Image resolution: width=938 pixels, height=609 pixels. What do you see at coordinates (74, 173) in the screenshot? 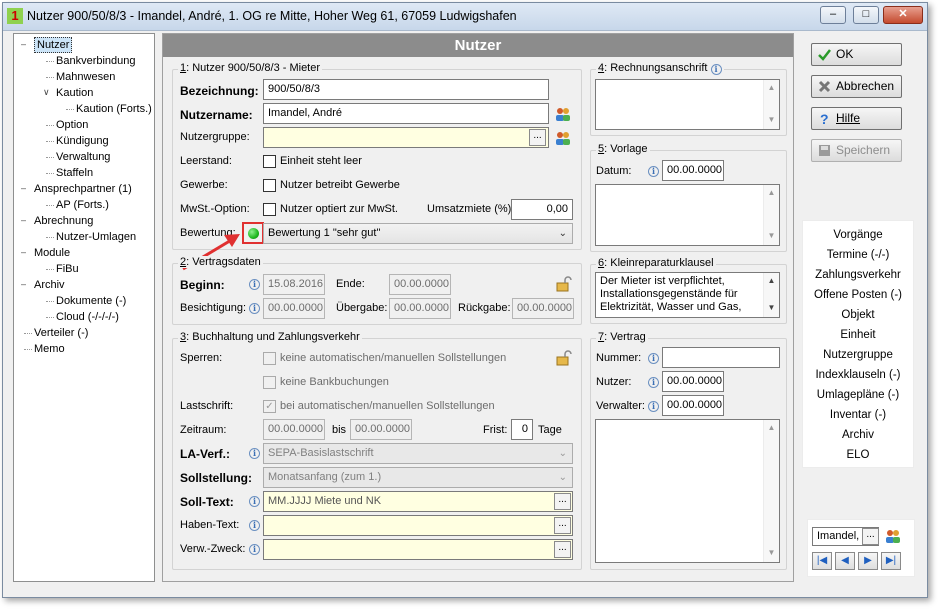
I see `tree-item: Staffeln` at bounding box center [74, 173].